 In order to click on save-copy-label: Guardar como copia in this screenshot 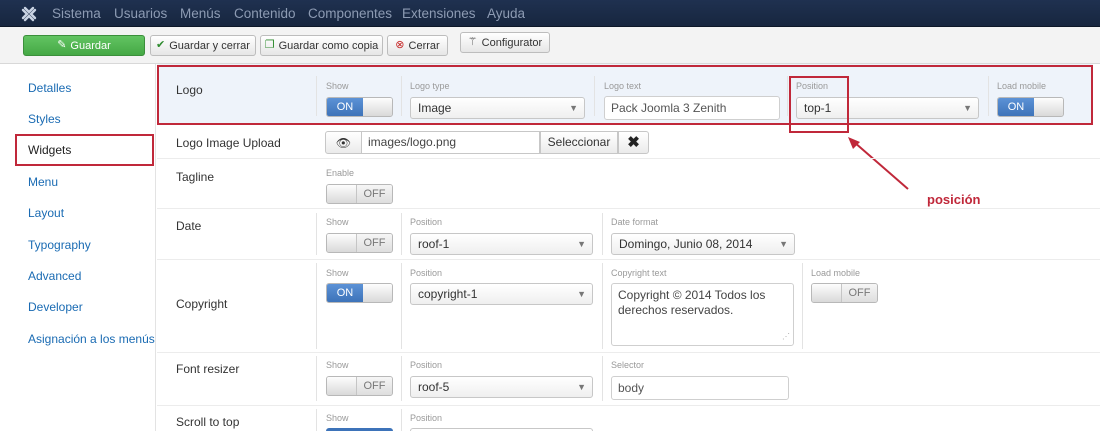, I will do `click(328, 45)`.